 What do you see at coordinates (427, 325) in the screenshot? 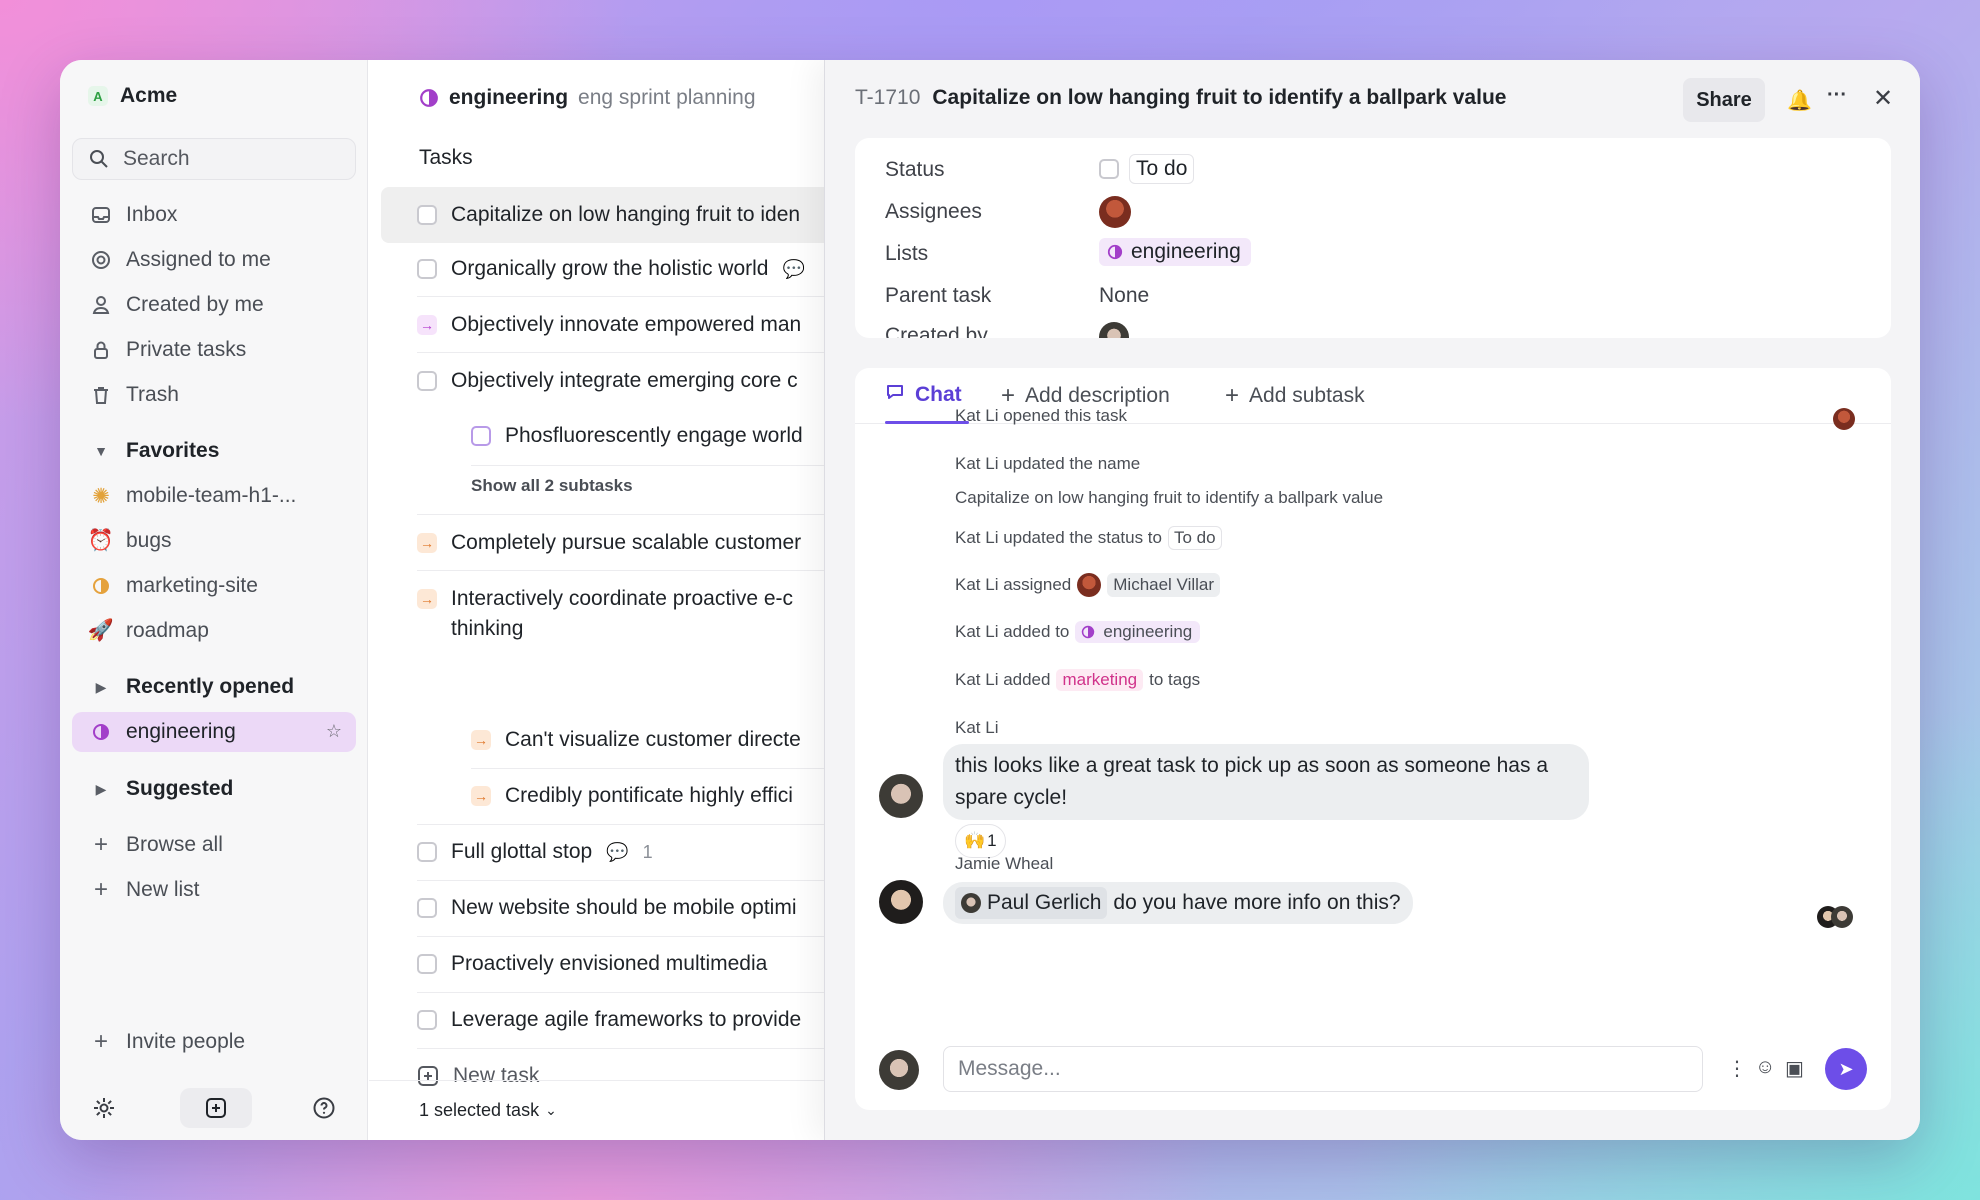
I see `status-in-progress-icon: →` at bounding box center [427, 325].